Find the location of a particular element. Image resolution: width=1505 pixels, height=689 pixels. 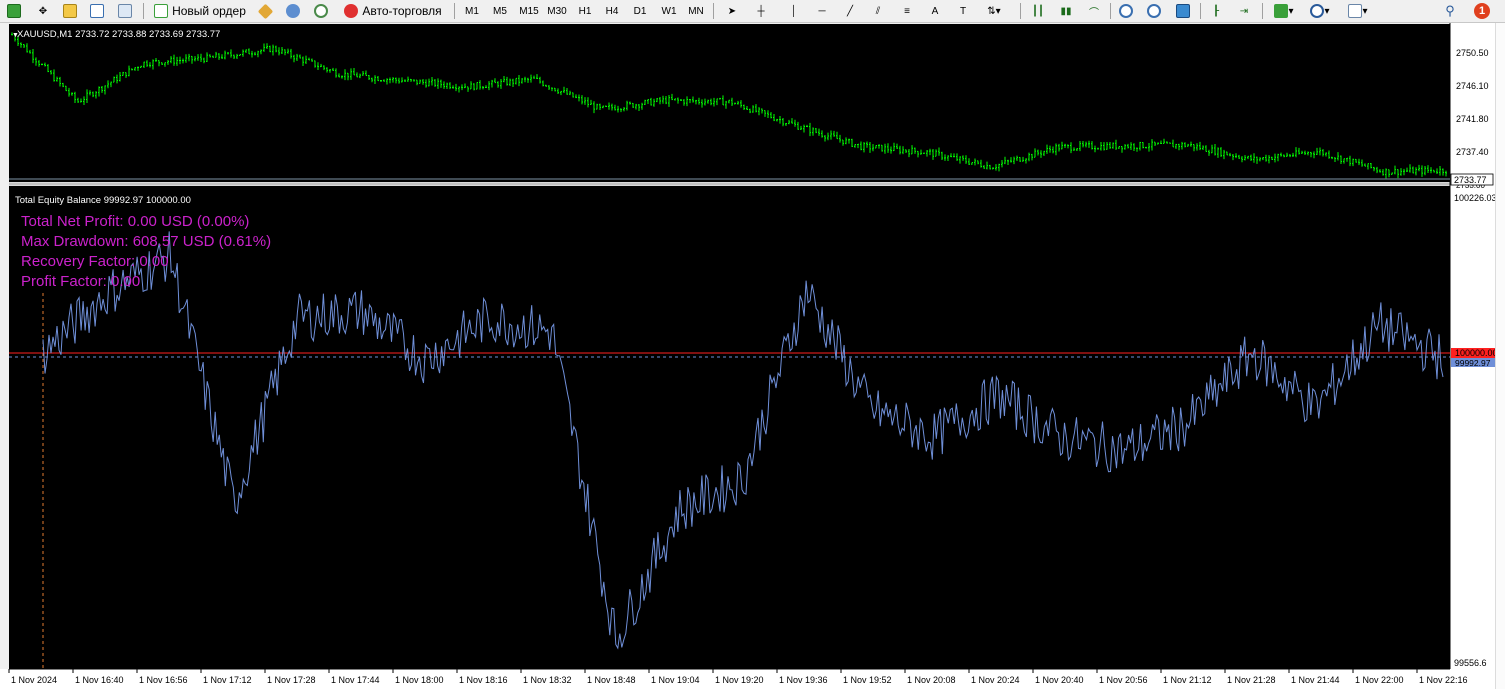

timeframe-mn: MN is located at coordinates (696, 11).